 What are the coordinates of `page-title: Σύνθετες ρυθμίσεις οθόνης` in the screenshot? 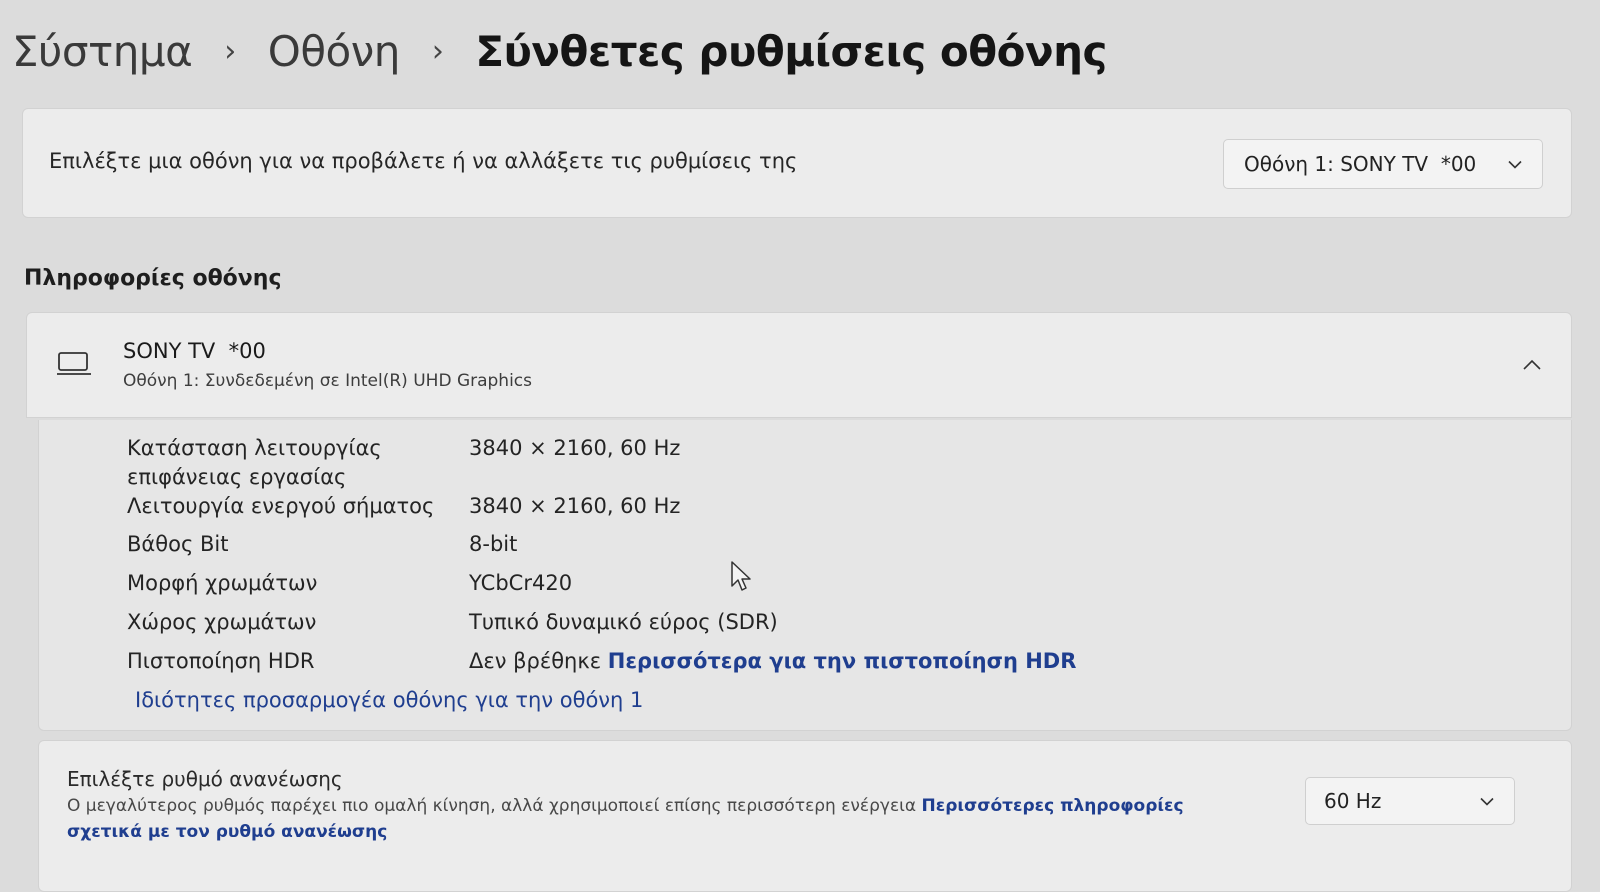 It's located at (791, 51).